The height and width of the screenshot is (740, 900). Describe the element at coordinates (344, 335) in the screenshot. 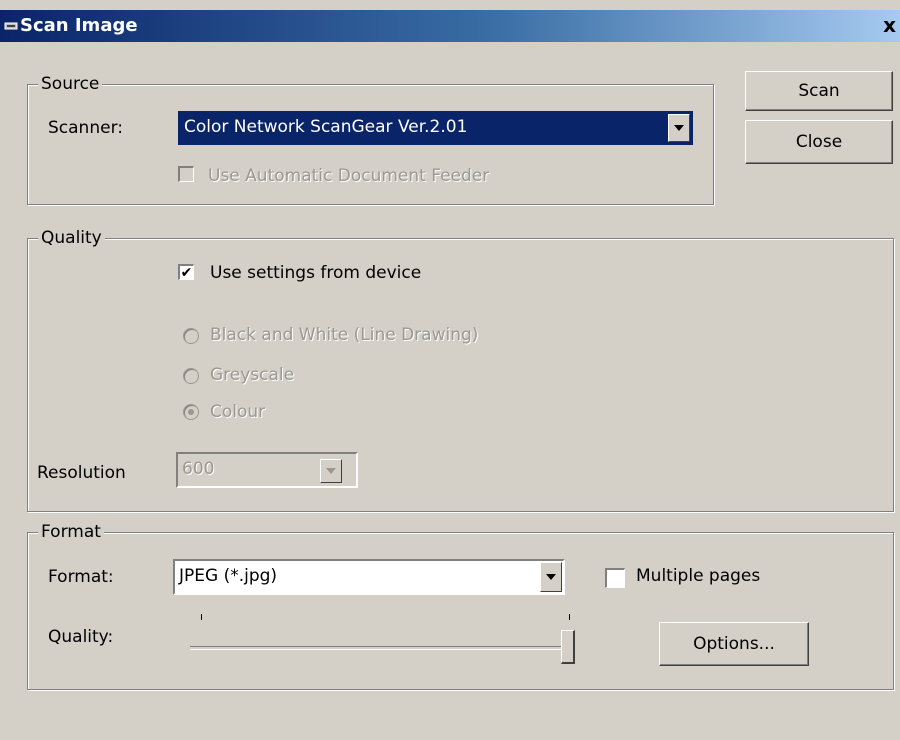

I see `radio-black-and-white-label: Black and White (Line Drawing)` at that location.